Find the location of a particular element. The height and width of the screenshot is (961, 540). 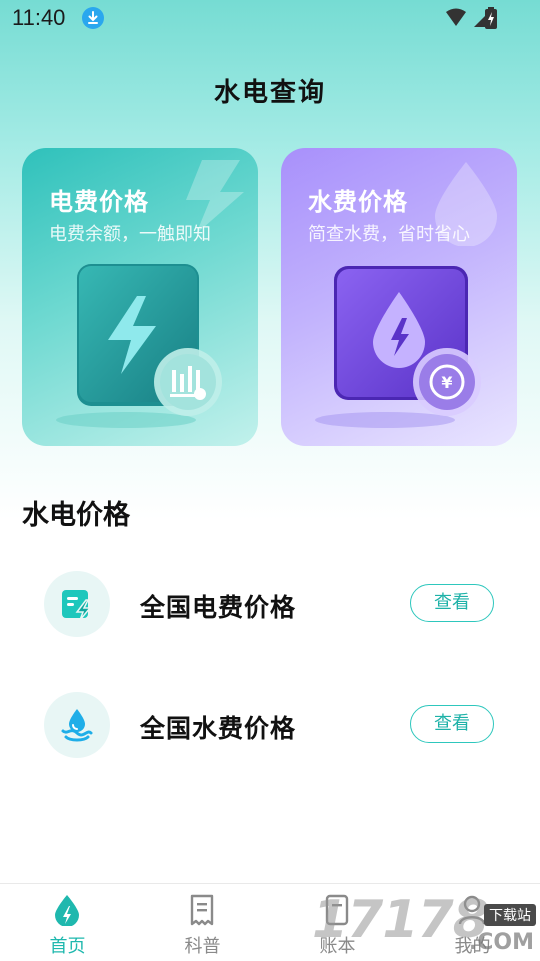

watermark-tag: 下载站 is located at coordinates (510, 915).